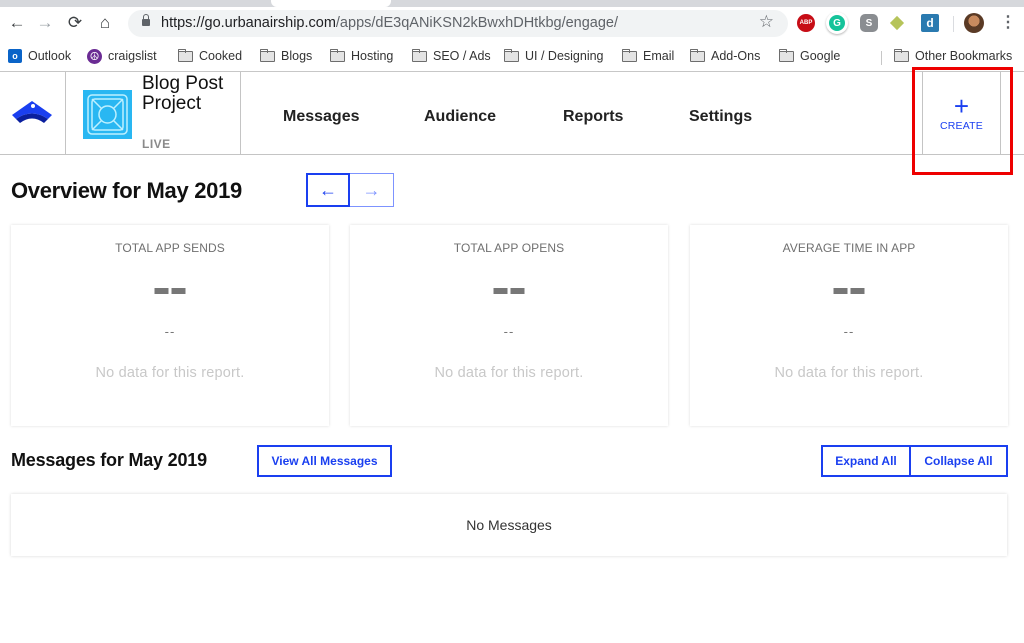  What do you see at coordinates (248, 23) in the screenshot?
I see `url-host: https://go.urbanairship.com` at bounding box center [248, 23].